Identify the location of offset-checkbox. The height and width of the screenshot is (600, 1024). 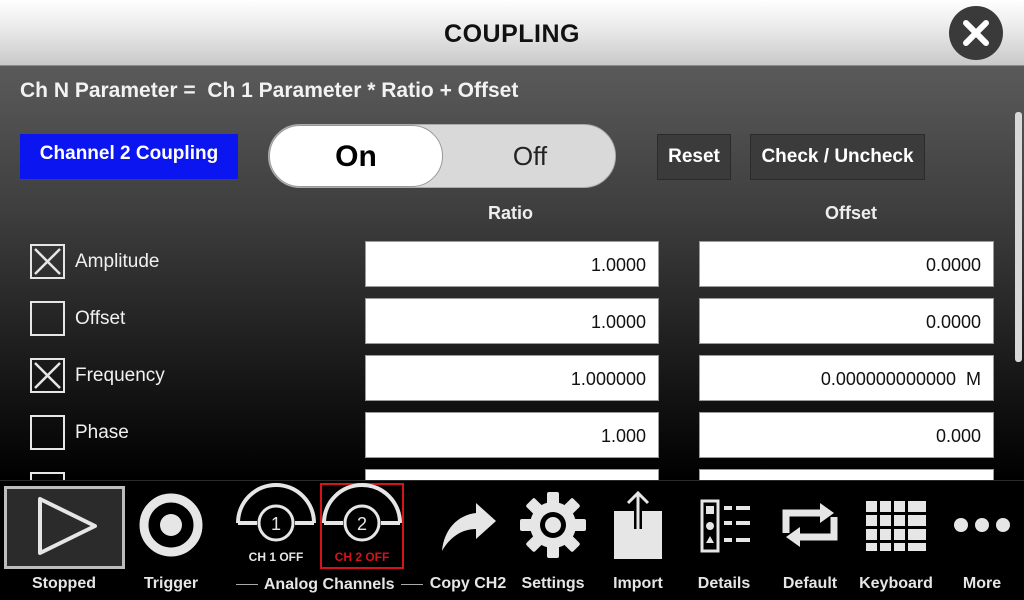
(47, 318).